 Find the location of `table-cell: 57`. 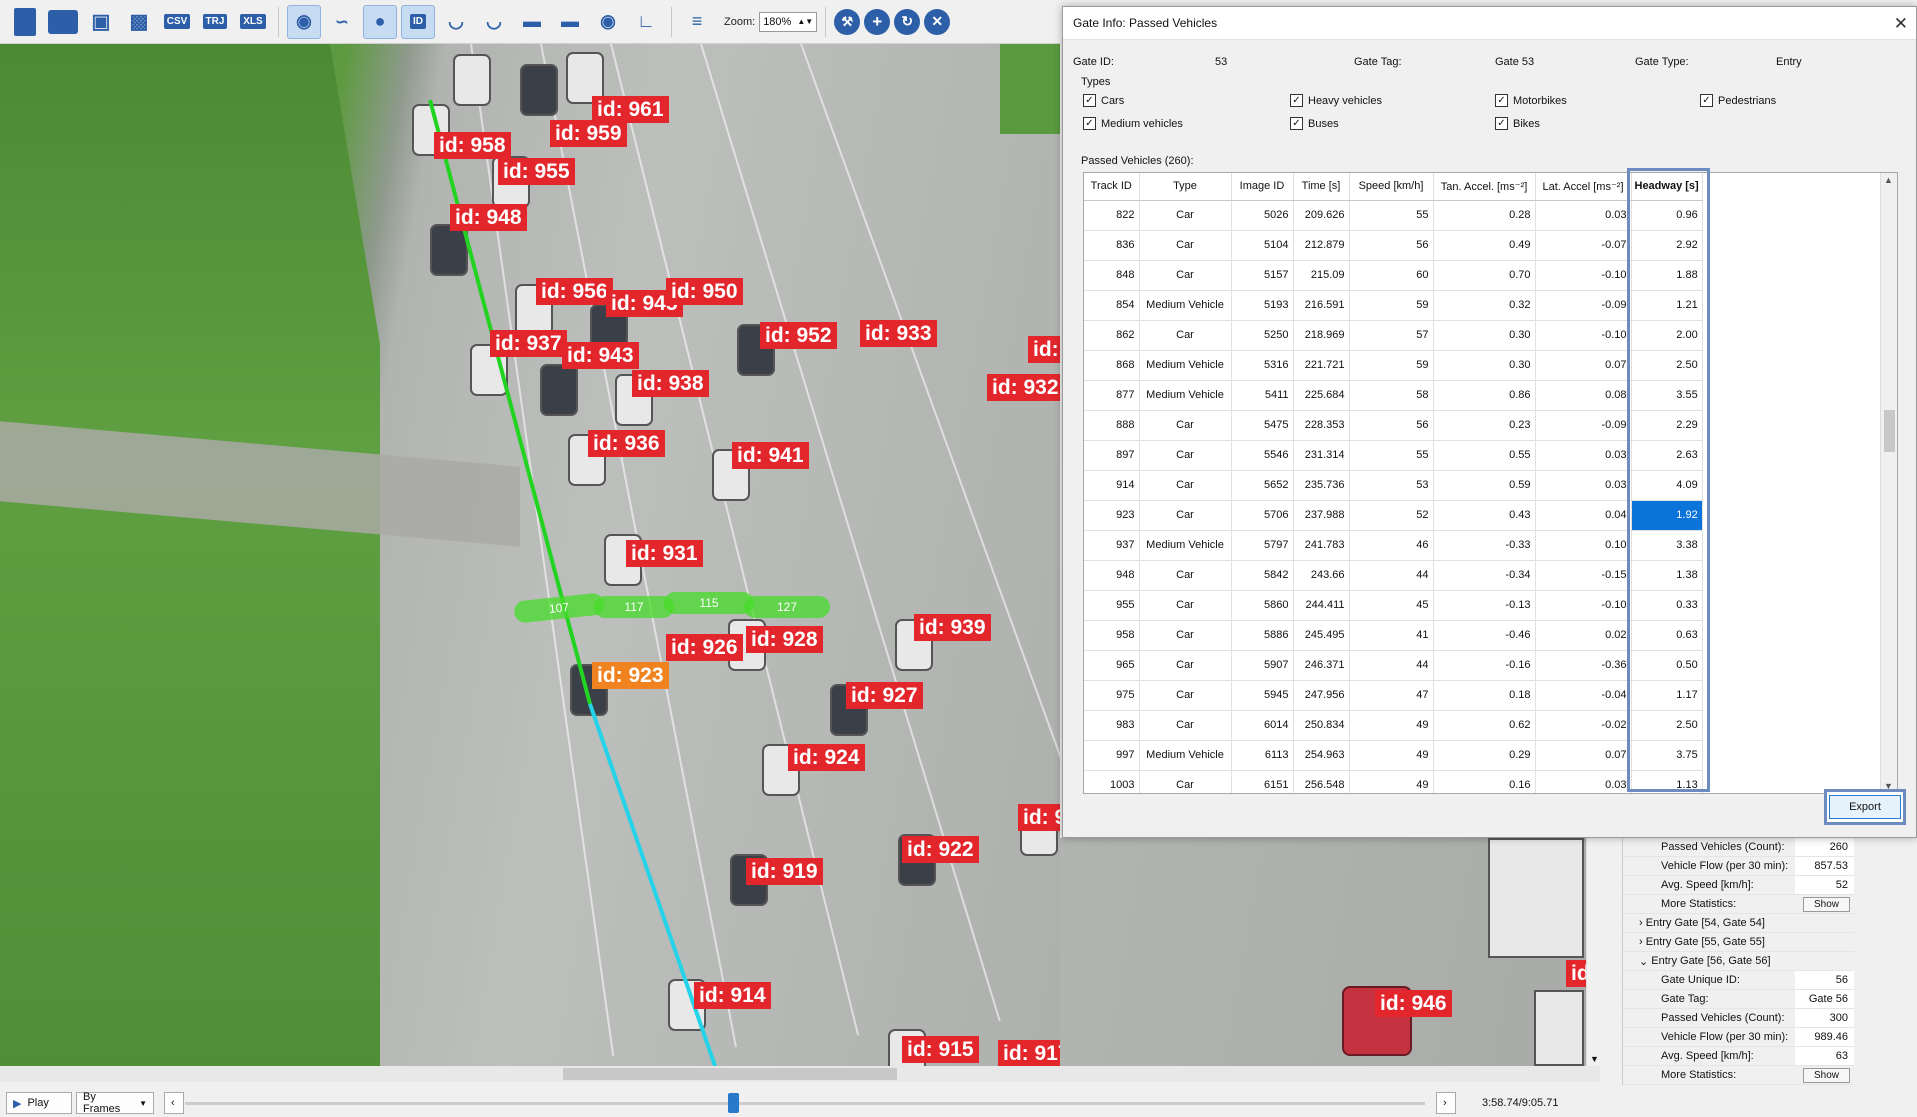

table-cell: 57 is located at coordinates (1391, 335).